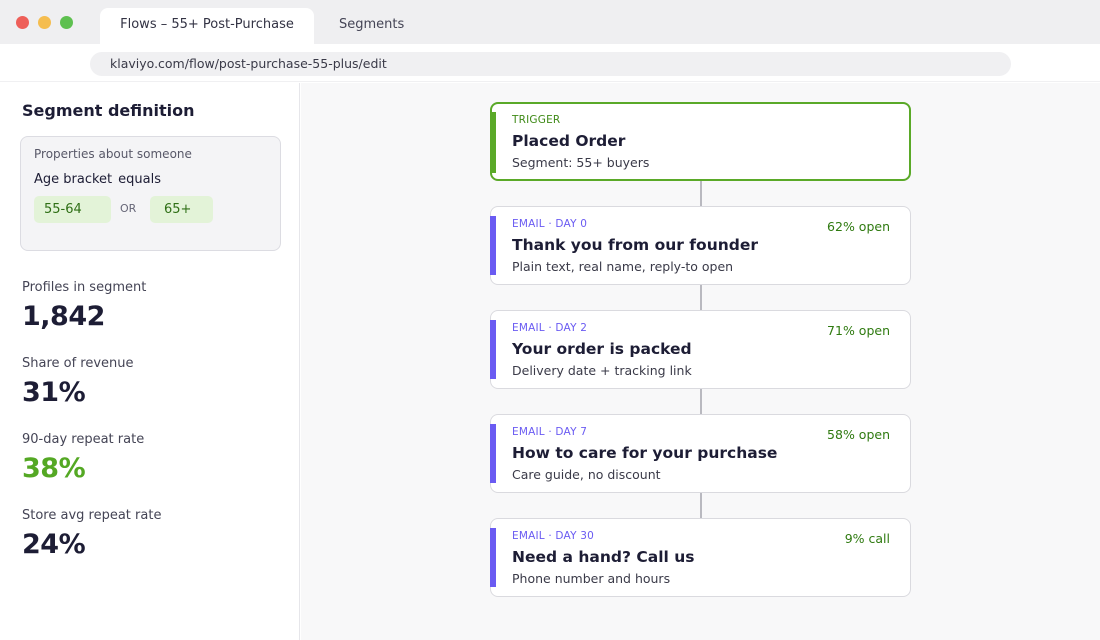  I want to click on node-title: Your order is packed, so click(602, 349).